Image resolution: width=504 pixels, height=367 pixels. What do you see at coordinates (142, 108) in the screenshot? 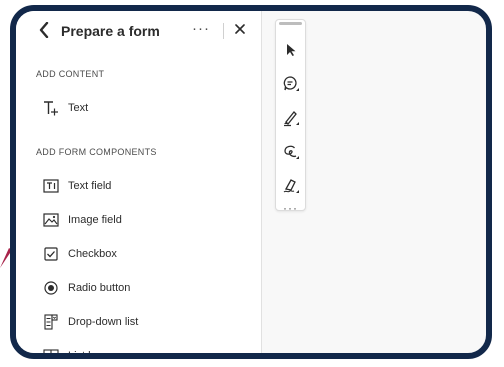
I see `add-text-item: Text` at bounding box center [142, 108].